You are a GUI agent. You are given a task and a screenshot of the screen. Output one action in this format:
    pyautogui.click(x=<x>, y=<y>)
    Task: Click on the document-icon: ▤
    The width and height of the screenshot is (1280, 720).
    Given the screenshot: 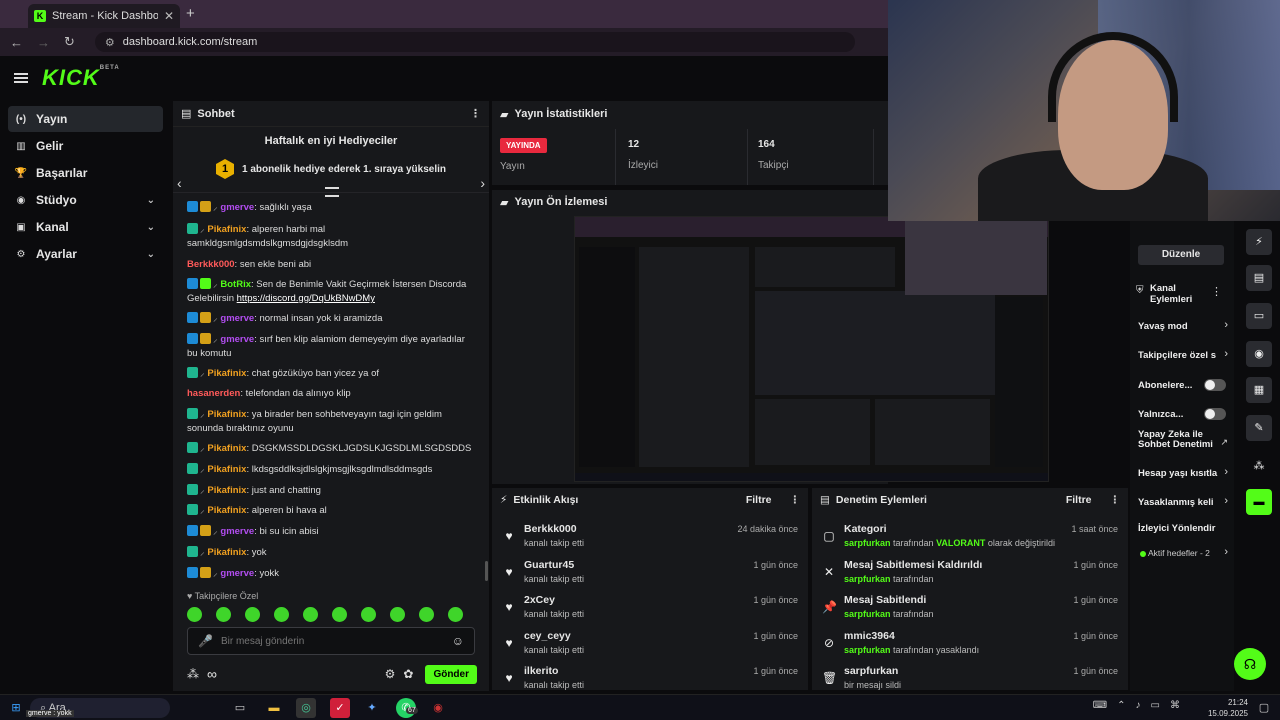 What is the action you would take?
    pyautogui.click(x=1259, y=278)
    